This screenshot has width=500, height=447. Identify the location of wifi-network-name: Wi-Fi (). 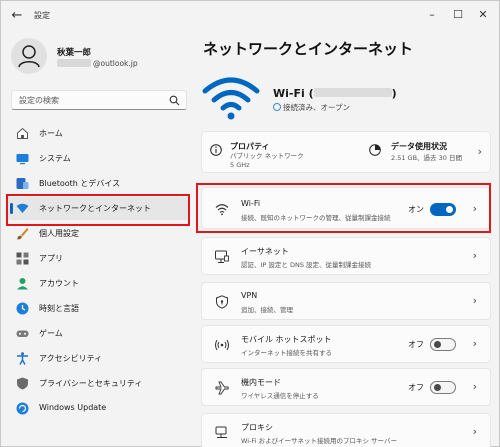
(335, 93).